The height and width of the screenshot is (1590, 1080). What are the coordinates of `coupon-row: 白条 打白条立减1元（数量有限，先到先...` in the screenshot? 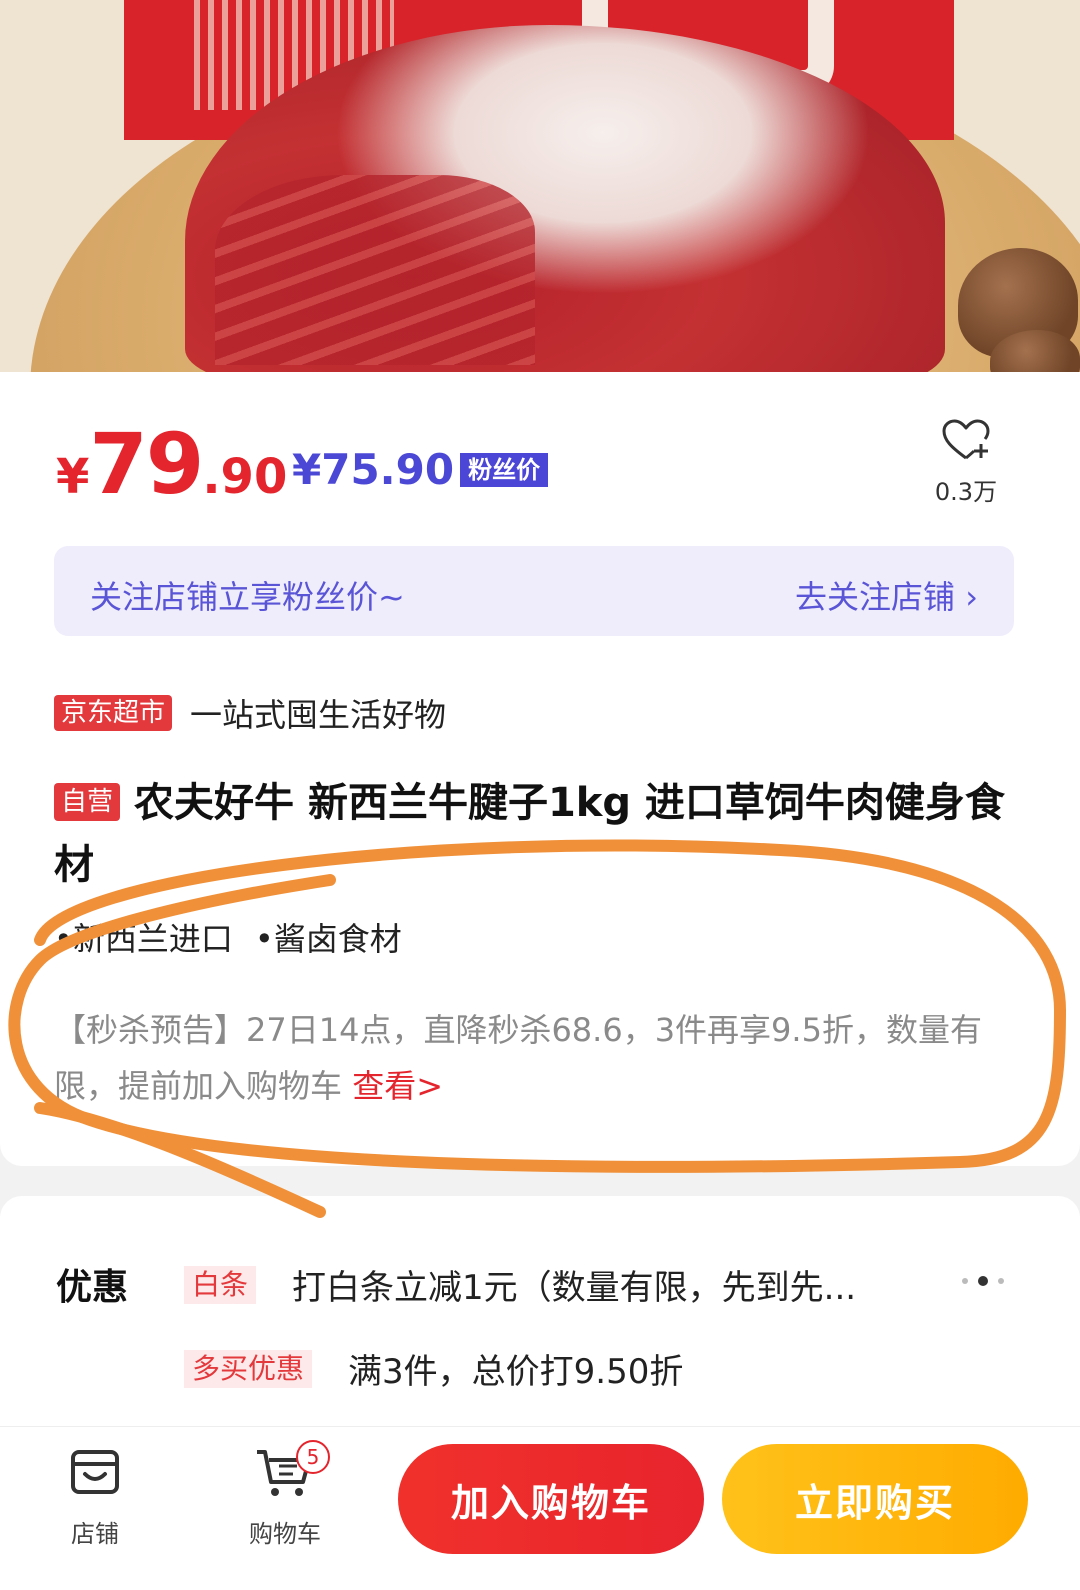 It's located at (558, 1284).